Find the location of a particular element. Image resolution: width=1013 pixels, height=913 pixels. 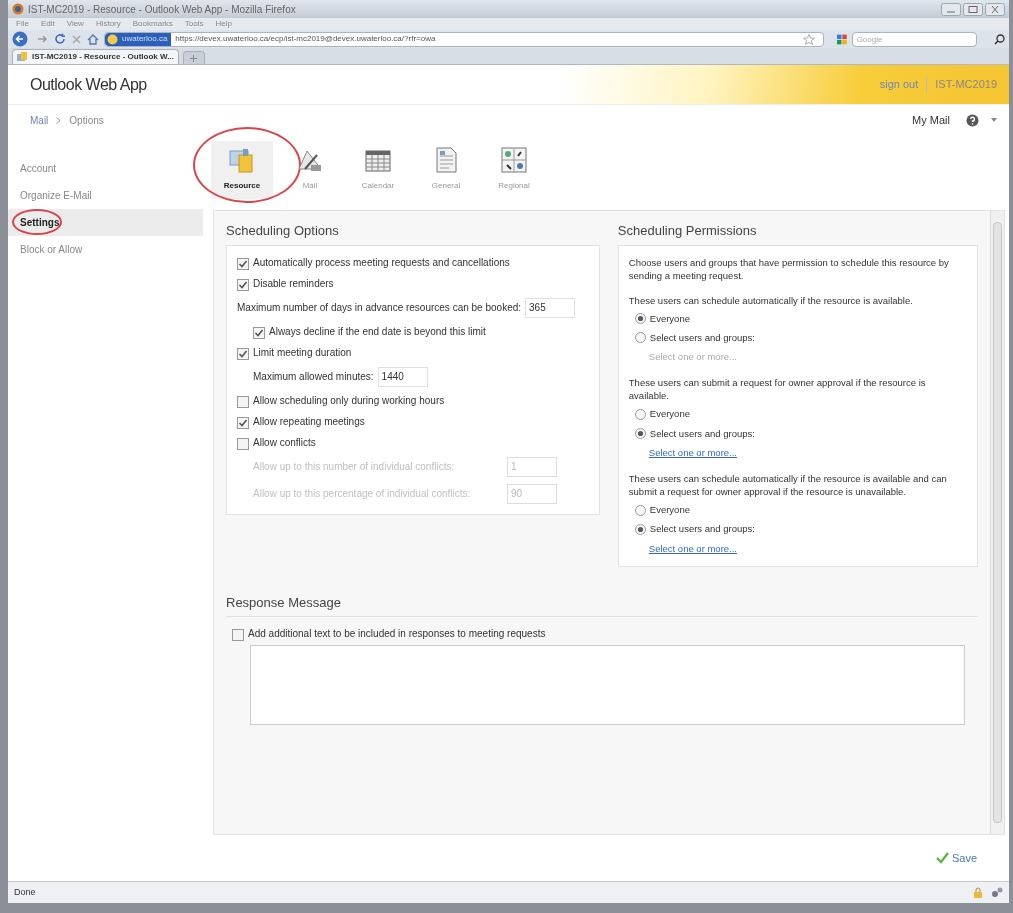

save-button: Save is located at coordinates (956, 858).